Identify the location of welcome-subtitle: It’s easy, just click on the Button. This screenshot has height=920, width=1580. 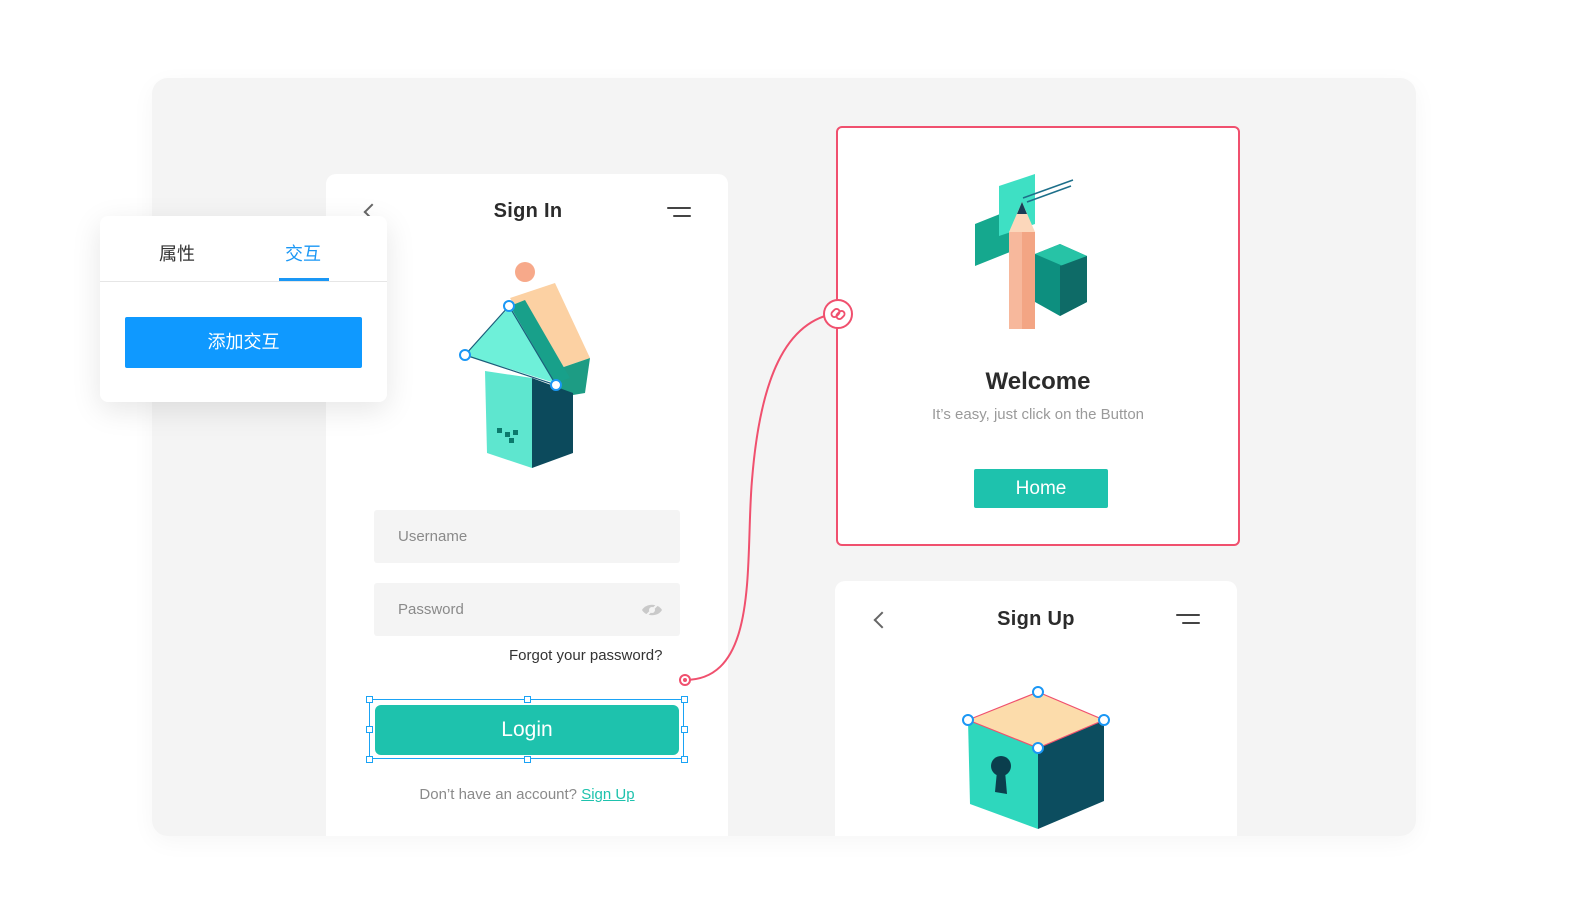
(1038, 414).